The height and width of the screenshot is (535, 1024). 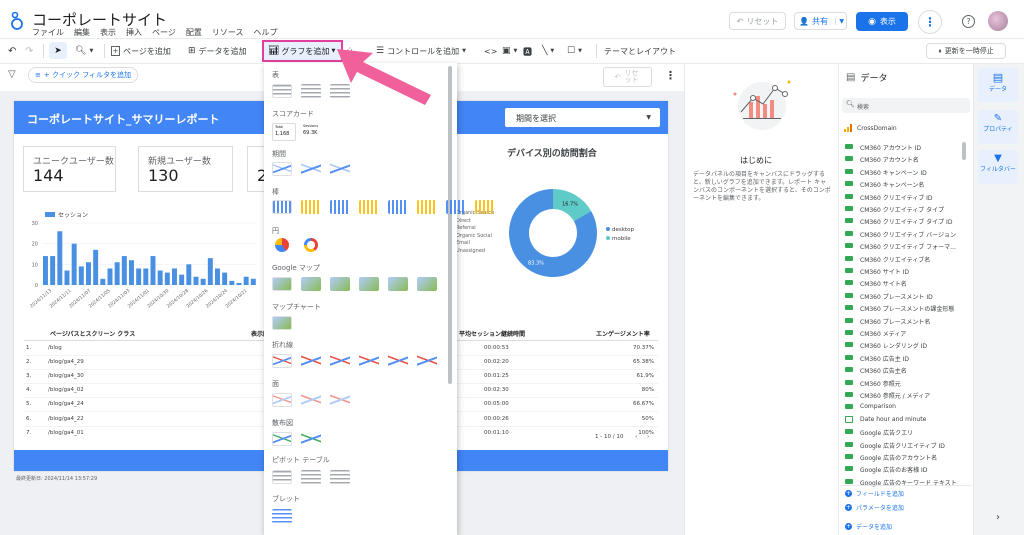 What do you see at coordinates (12, 74) in the screenshot?
I see `filter-icon: ▽` at bounding box center [12, 74].